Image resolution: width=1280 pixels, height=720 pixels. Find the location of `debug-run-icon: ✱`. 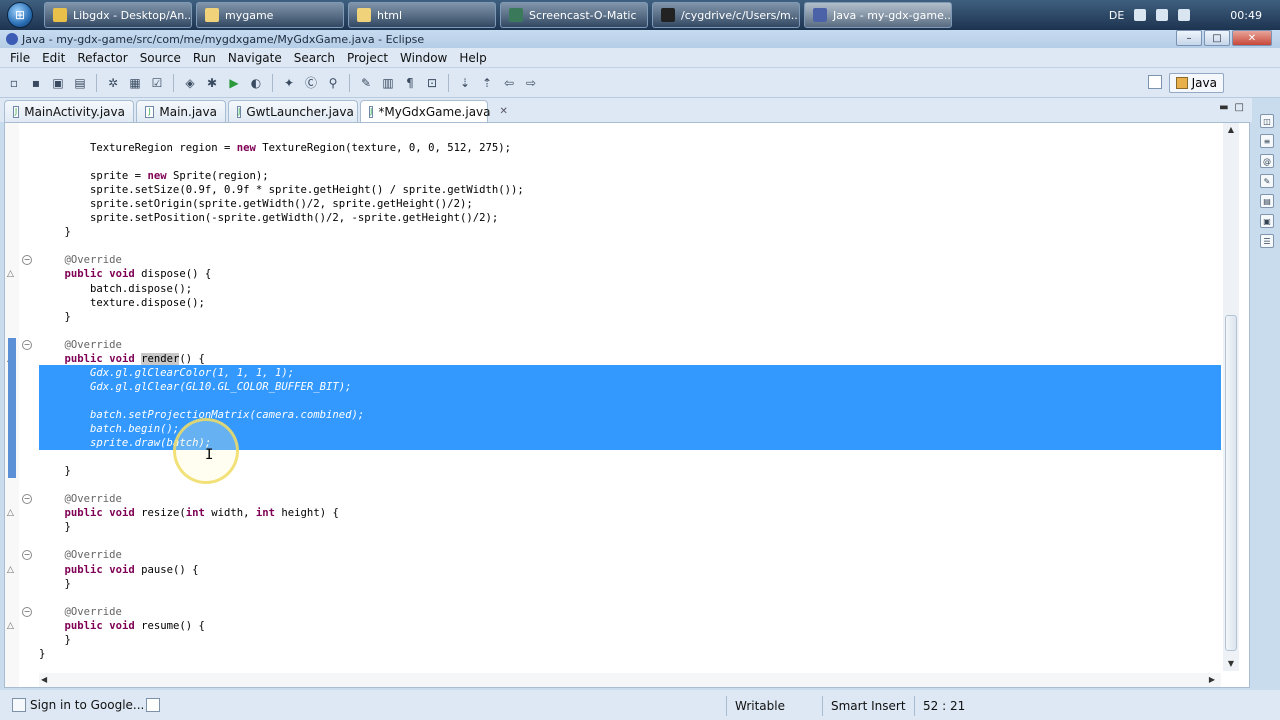

debug-run-icon: ✱ is located at coordinates (212, 83).